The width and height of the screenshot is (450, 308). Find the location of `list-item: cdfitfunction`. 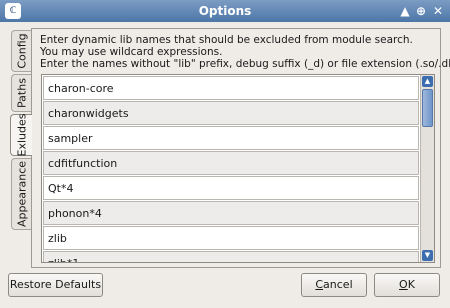

list-item: cdfitfunction is located at coordinates (231, 163).